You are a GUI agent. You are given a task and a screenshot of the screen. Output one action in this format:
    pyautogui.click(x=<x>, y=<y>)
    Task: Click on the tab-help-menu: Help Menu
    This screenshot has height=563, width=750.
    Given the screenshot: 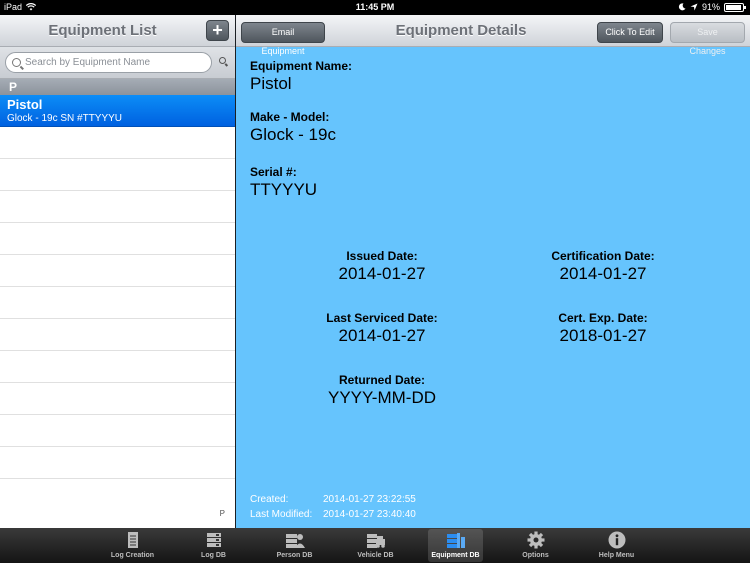 What is the action you would take?
    pyautogui.click(x=616, y=545)
    